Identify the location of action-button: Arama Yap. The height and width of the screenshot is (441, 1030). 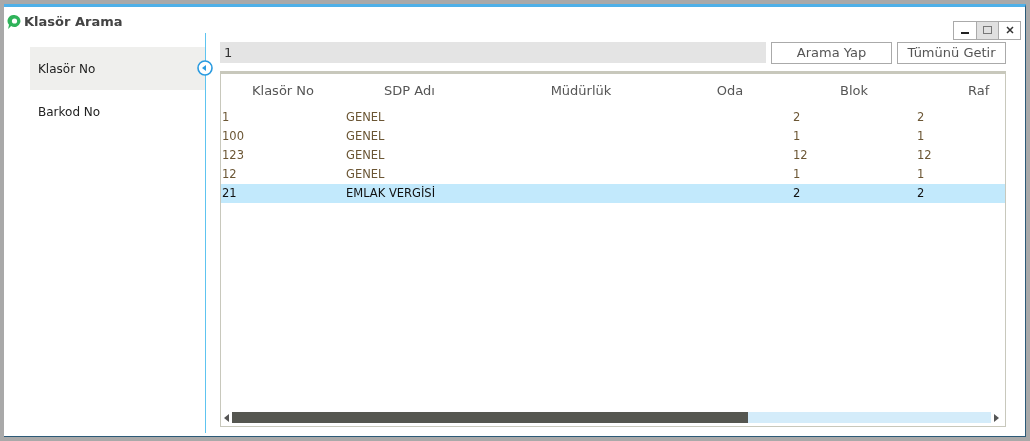
(831, 53).